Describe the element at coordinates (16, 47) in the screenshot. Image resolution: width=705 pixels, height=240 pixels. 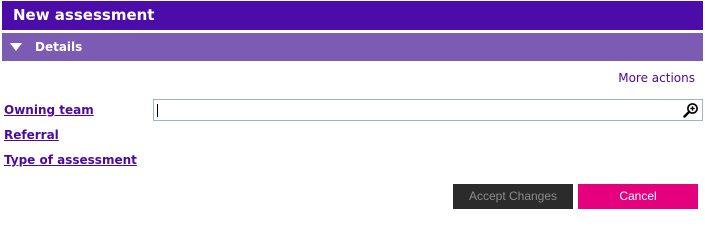
I see `triangle-down-icon` at that location.